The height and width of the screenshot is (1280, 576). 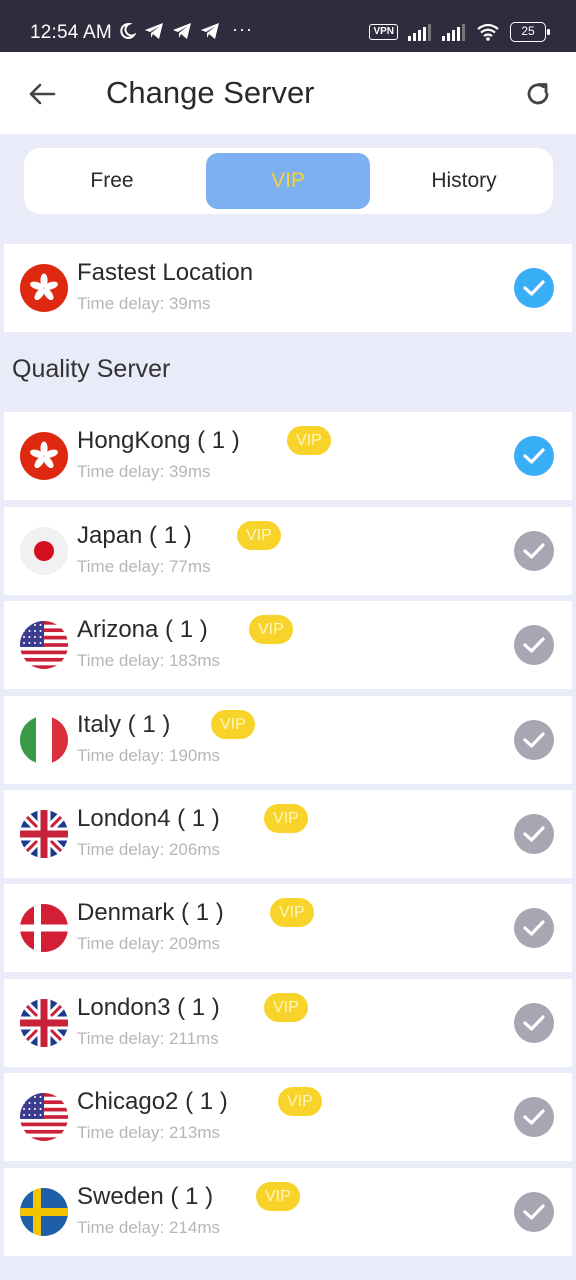 What do you see at coordinates (148, 755) in the screenshot?
I see `time-delay: Time delay: 190ms` at bounding box center [148, 755].